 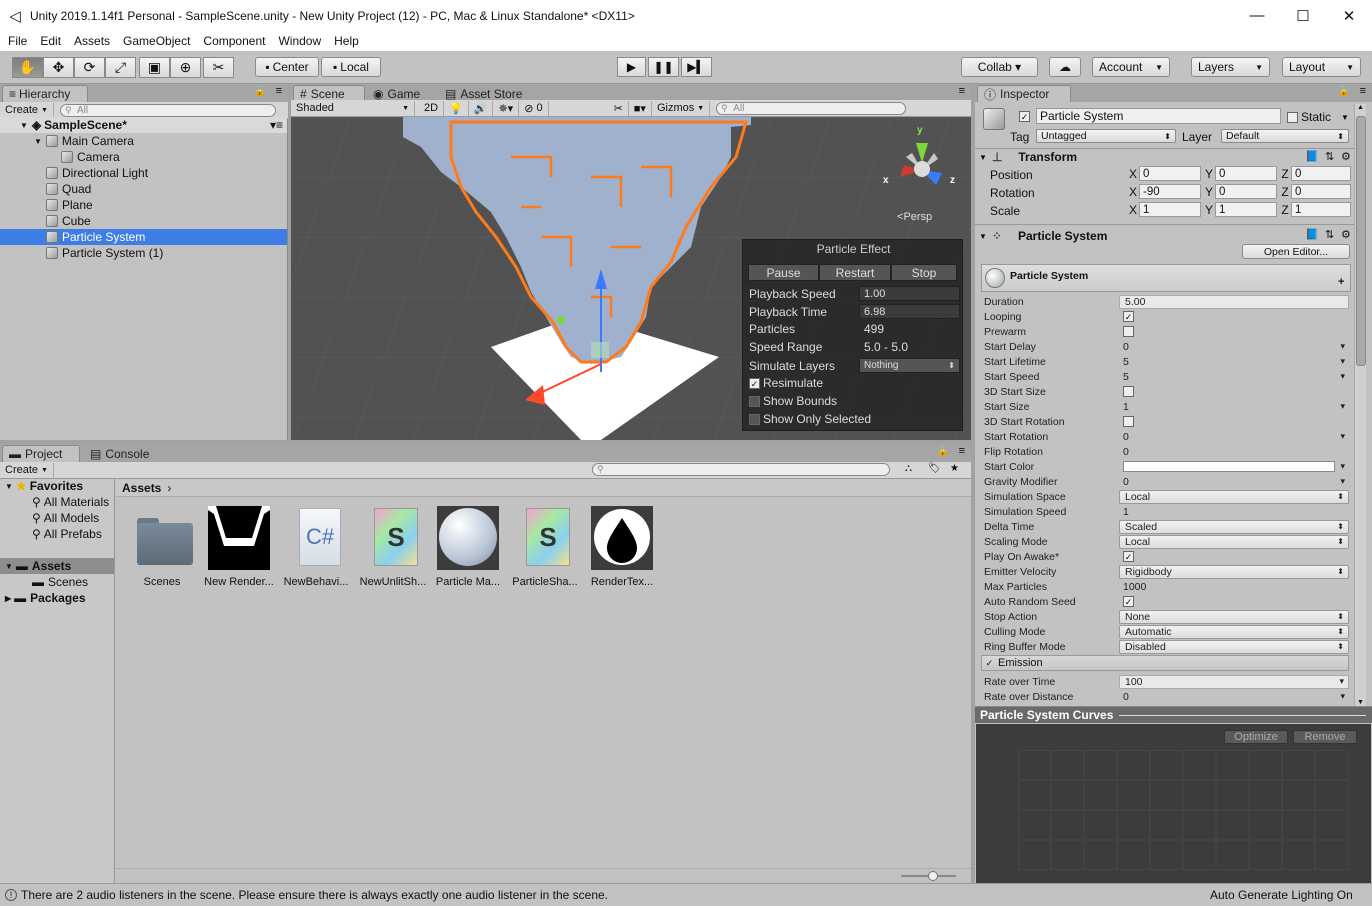 I want to click on property-value: 1, so click(x=1234, y=512).